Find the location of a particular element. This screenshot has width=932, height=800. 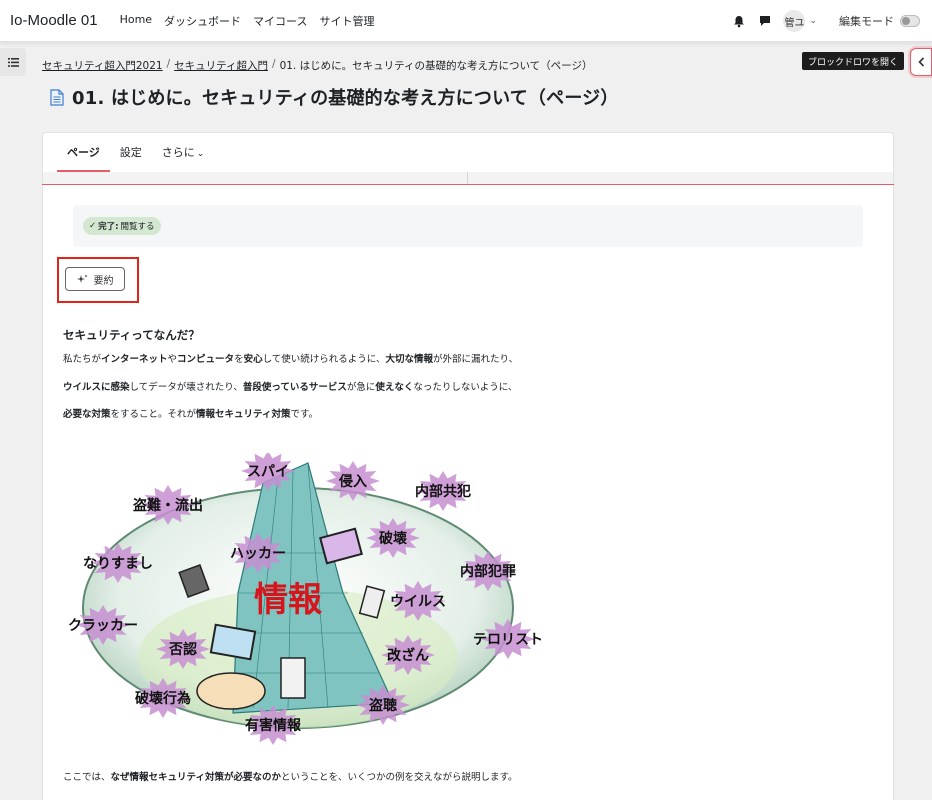

threat-text: スパイ is located at coordinates (268, 472).